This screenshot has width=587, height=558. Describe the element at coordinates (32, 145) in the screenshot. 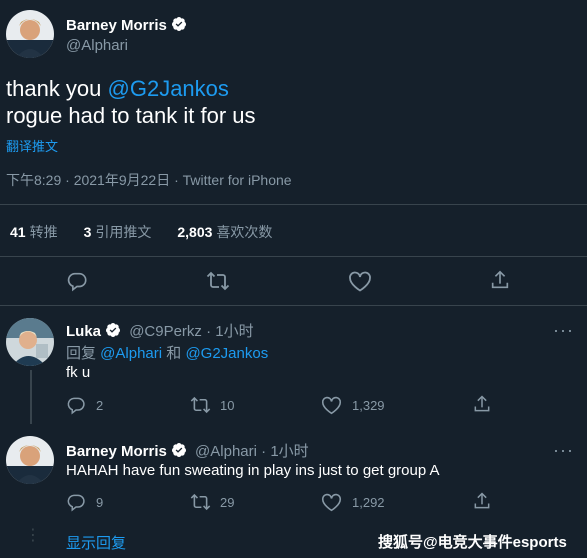

I see `translate-link: 翻译推文` at that location.